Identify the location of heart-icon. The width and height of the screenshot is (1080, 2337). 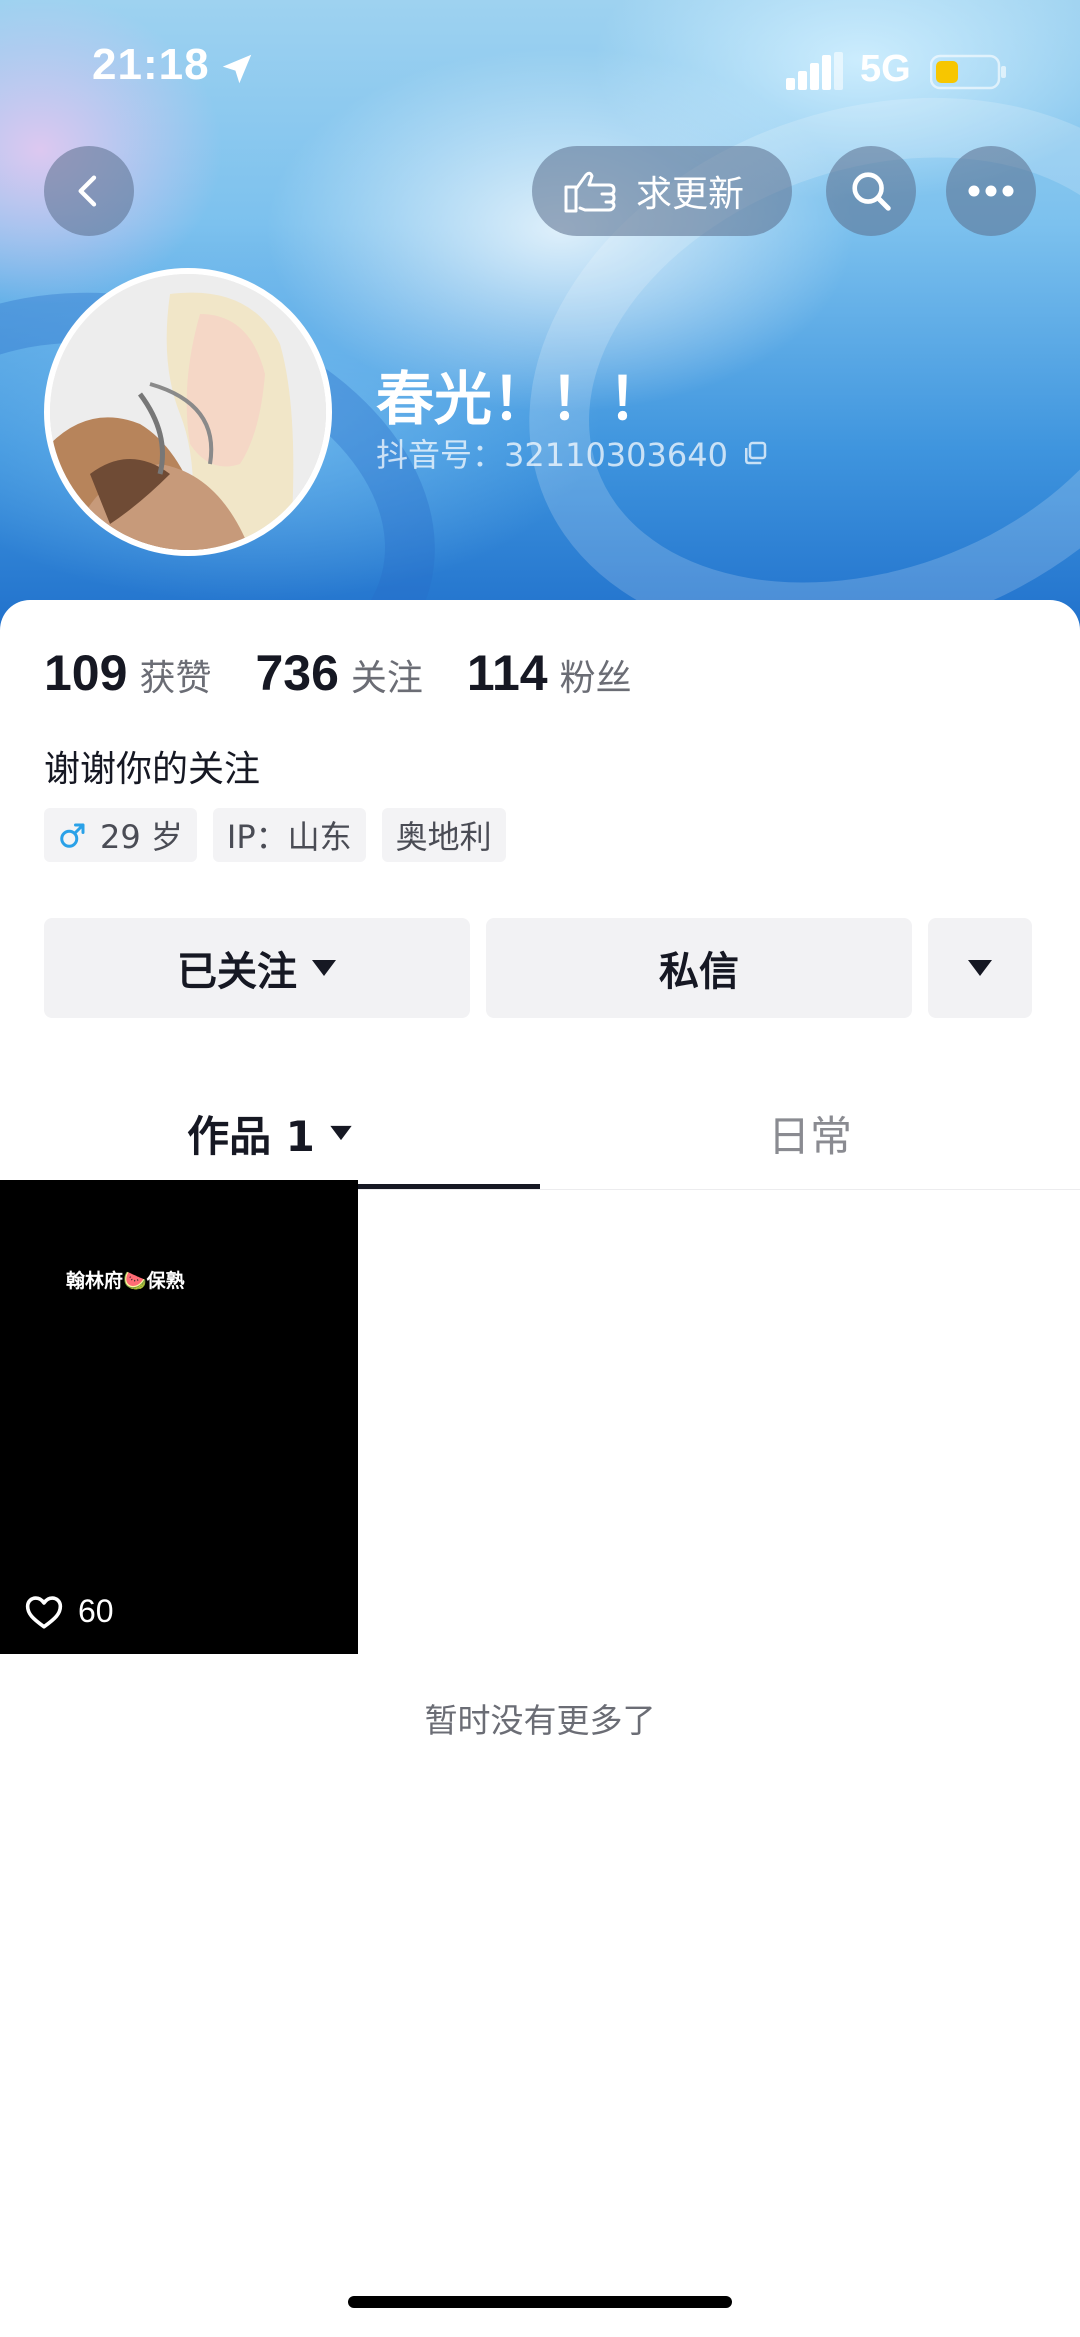
(44, 1612).